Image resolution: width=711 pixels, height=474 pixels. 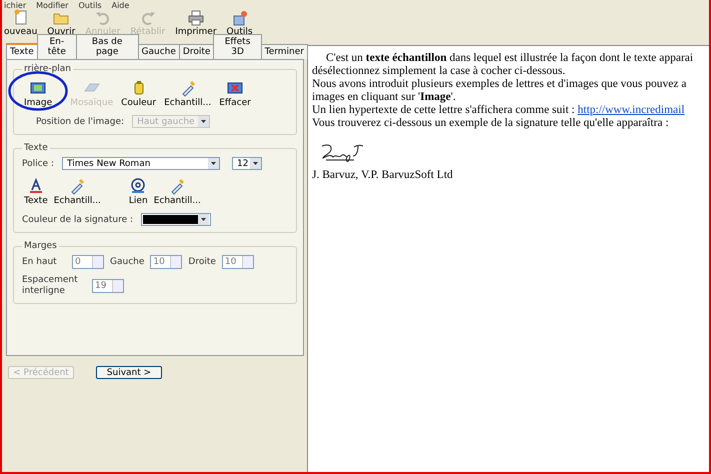 I want to click on toolbar-button: Outils, so click(x=239, y=23).